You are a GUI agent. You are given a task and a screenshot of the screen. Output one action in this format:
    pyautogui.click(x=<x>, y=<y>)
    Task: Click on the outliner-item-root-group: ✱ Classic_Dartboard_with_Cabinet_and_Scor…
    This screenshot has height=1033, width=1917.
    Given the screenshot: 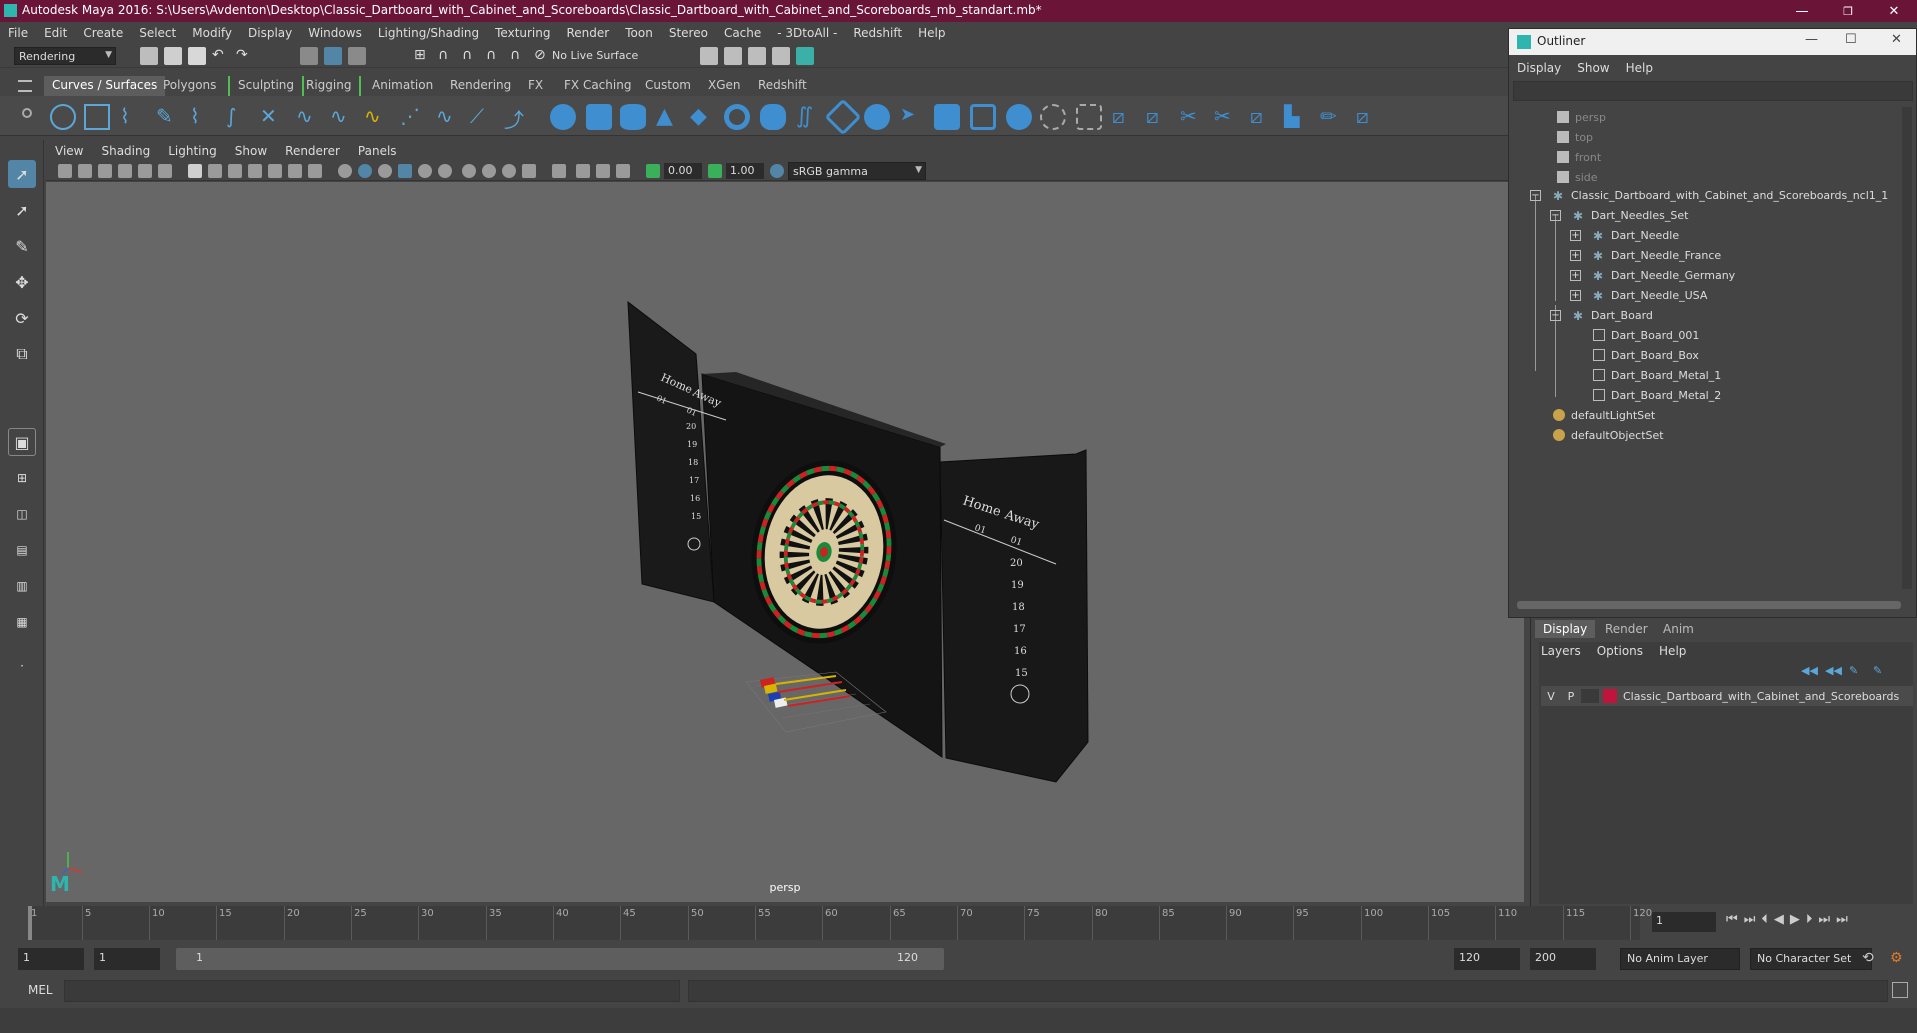 What is the action you would take?
    pyautogui.click(x=1720, y=195)
    